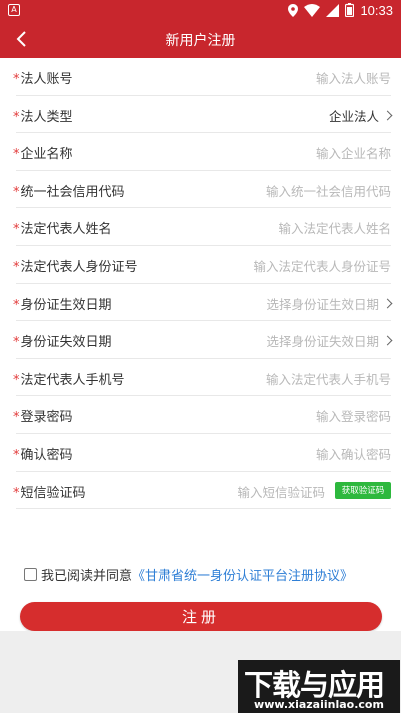 The height and width of the screenshot is (713, 401). What do you see at coordinates (49, 493) in the screenshot?
I see `field-label: *短信验证码` at bounding box center [49, 493].